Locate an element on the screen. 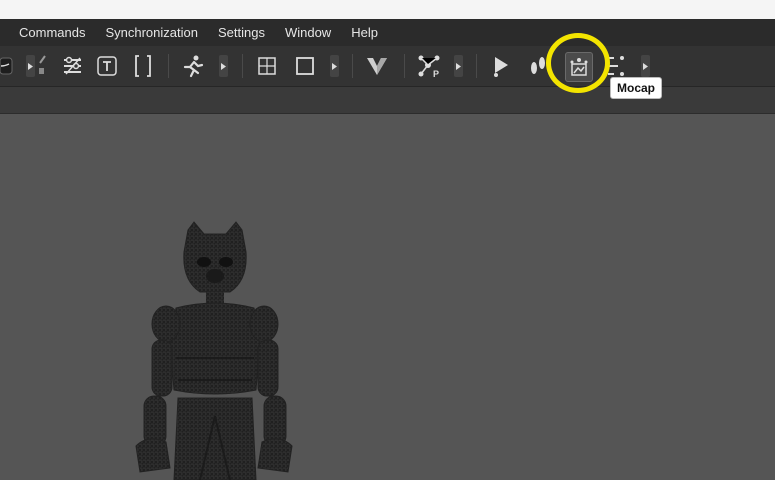 This screenshot has height=480, width=775. frame-icon is located at coordinates (267, 66).